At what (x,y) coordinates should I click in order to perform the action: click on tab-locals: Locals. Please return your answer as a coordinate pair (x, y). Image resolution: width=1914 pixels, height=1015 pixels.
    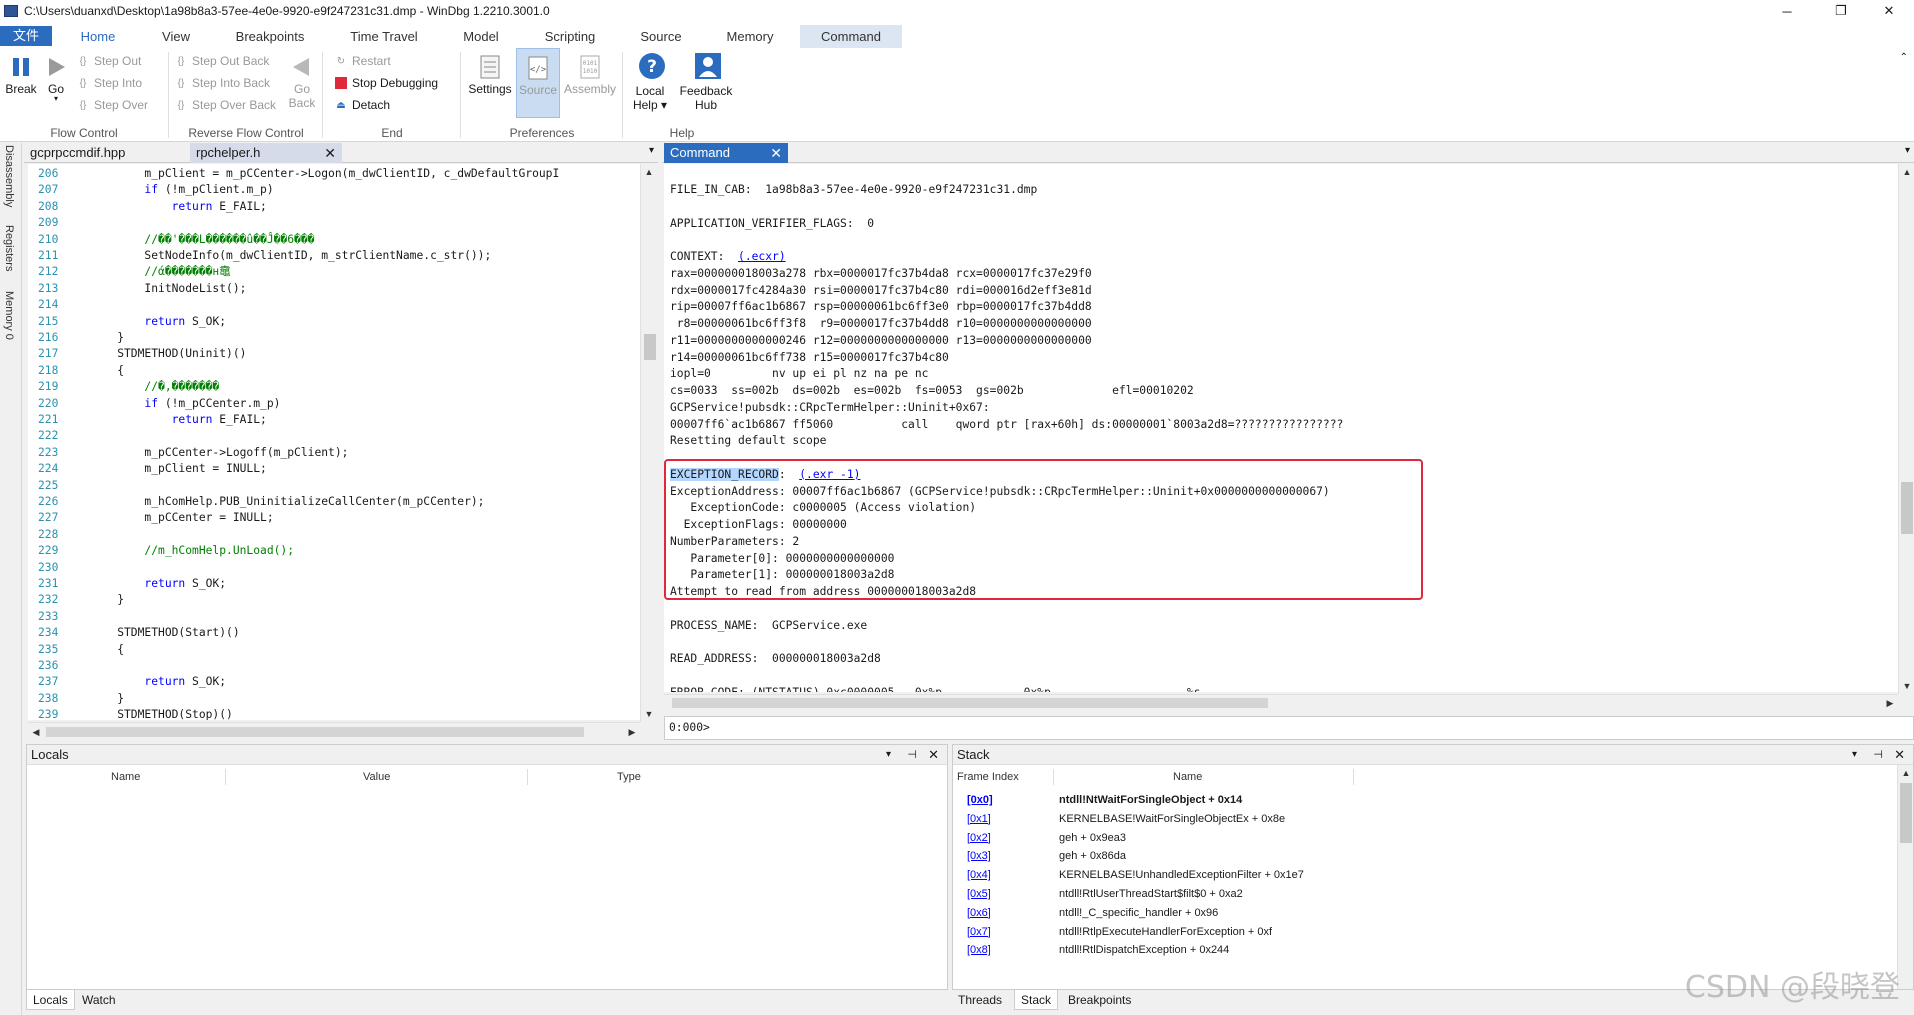
    Looking at the image, I should click on (50, 1000).